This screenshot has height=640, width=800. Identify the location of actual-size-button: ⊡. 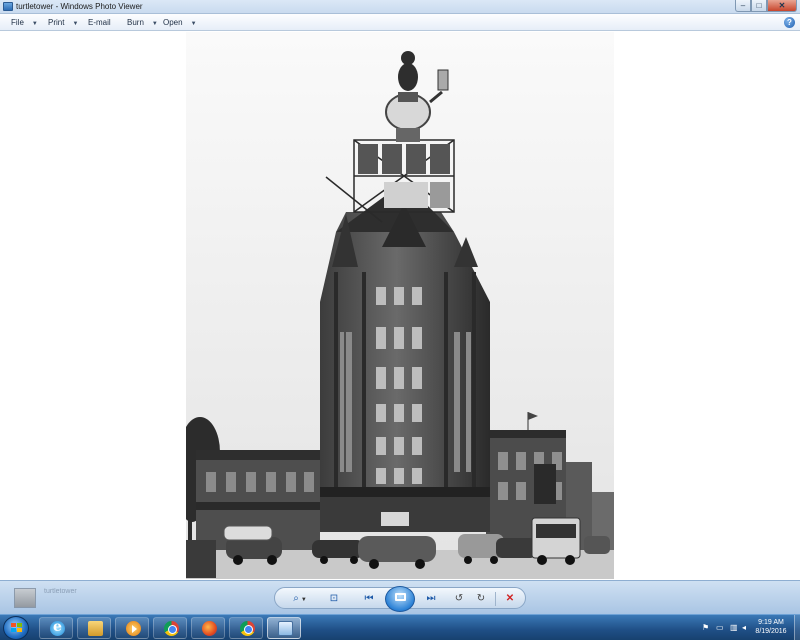
(334, 599).